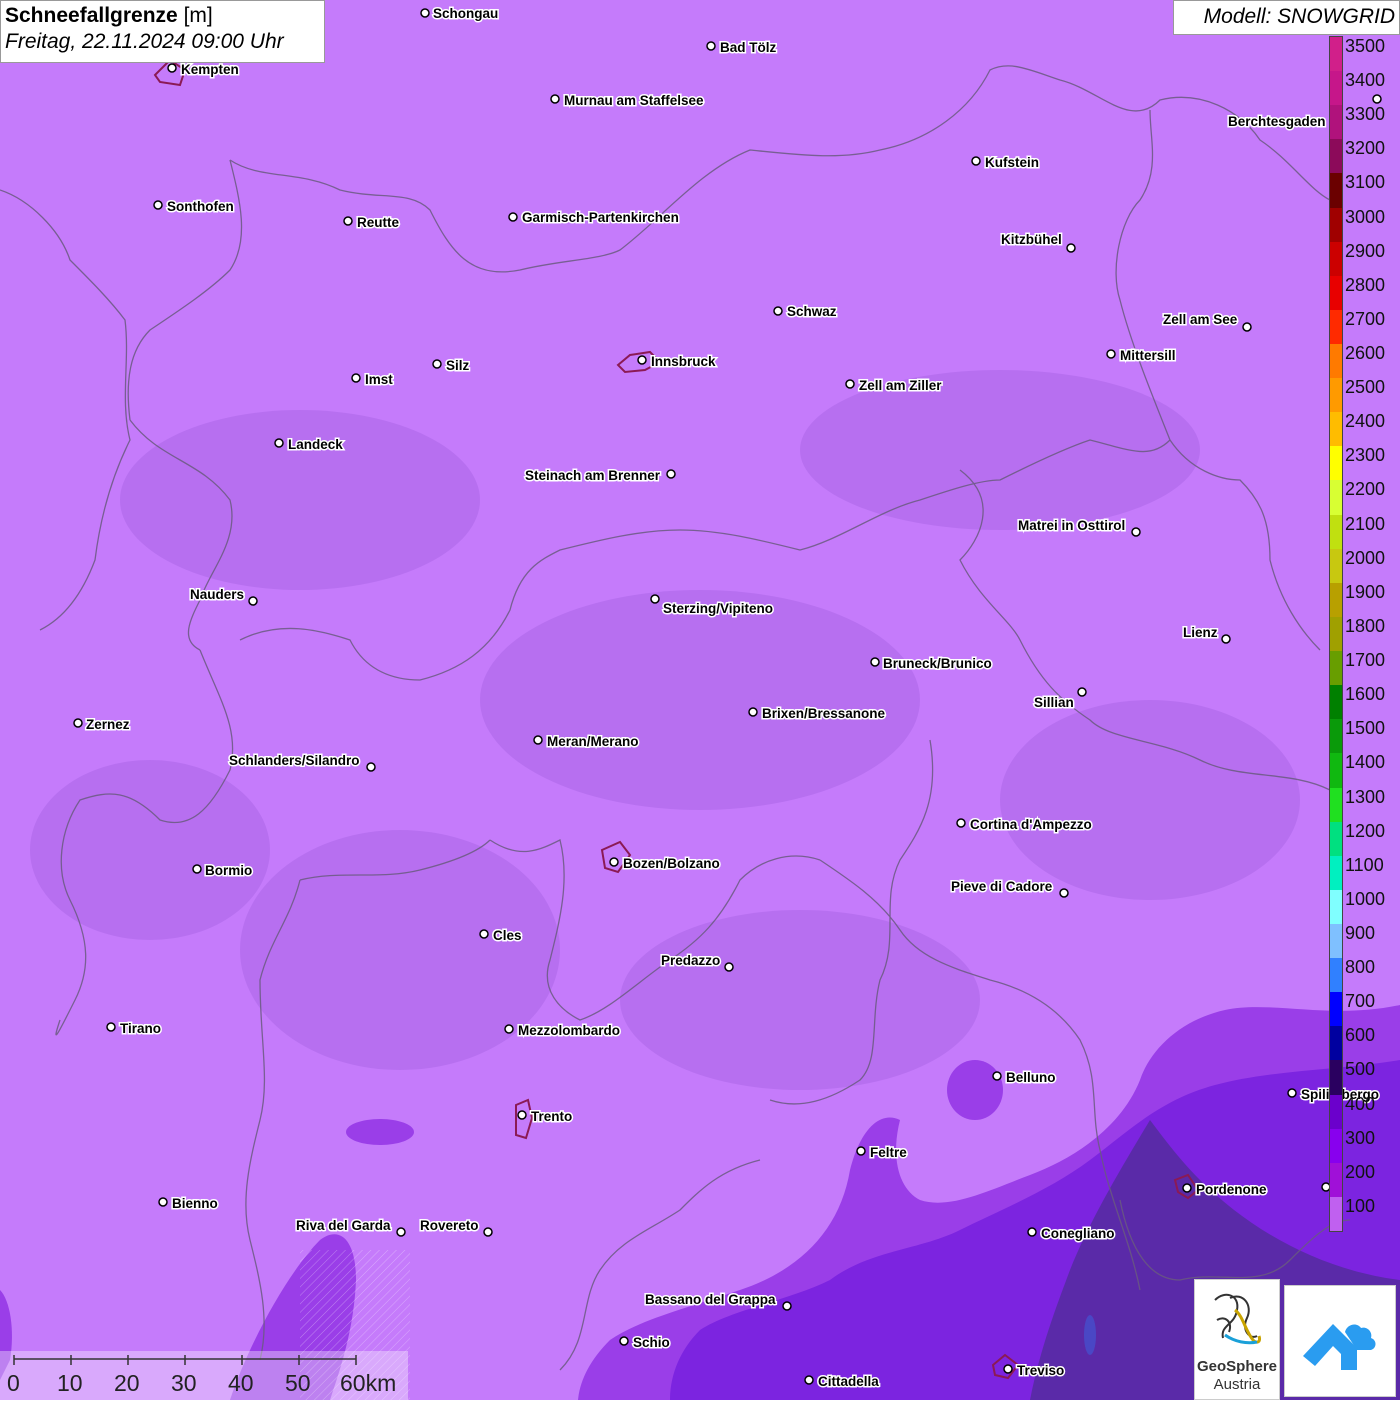  Describe the element at coordinates (593, 475) in the screenshot. I see `city-label: Steinach am Brenner` at that location.